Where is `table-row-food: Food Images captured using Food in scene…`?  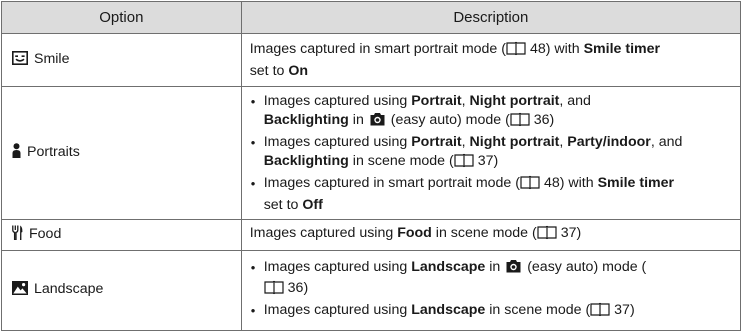 table-row-food: Food Images captured using Food in scene… is located at coordinates (371, 235).